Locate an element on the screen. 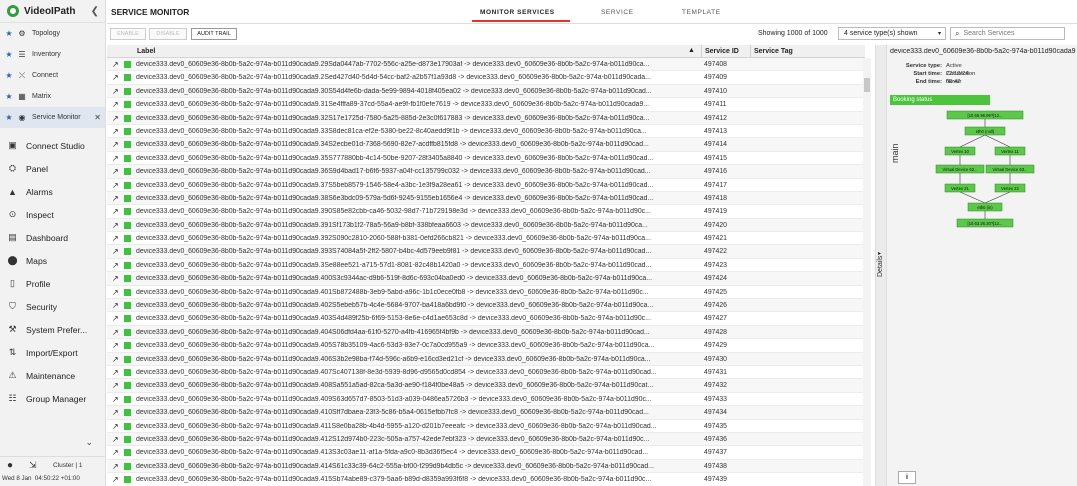 The width and height of the screenshot is (1077, 486). tab-monitor-services: MONITOR SERVICES is located at coordinates (517, 12).